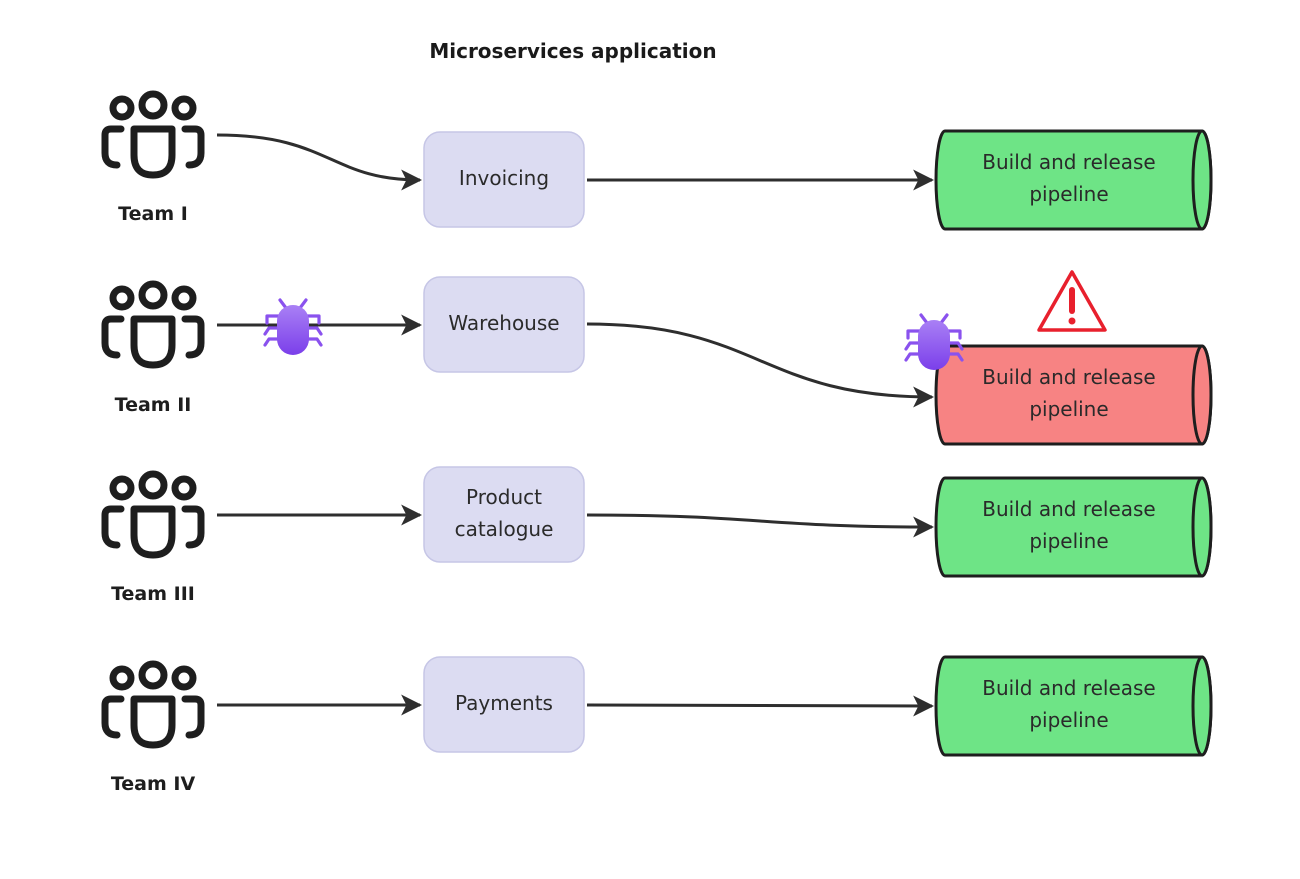 The height and width of the screenshot is (879, 1300). I want to click on service-label-line: Payments, so click(504, 703).